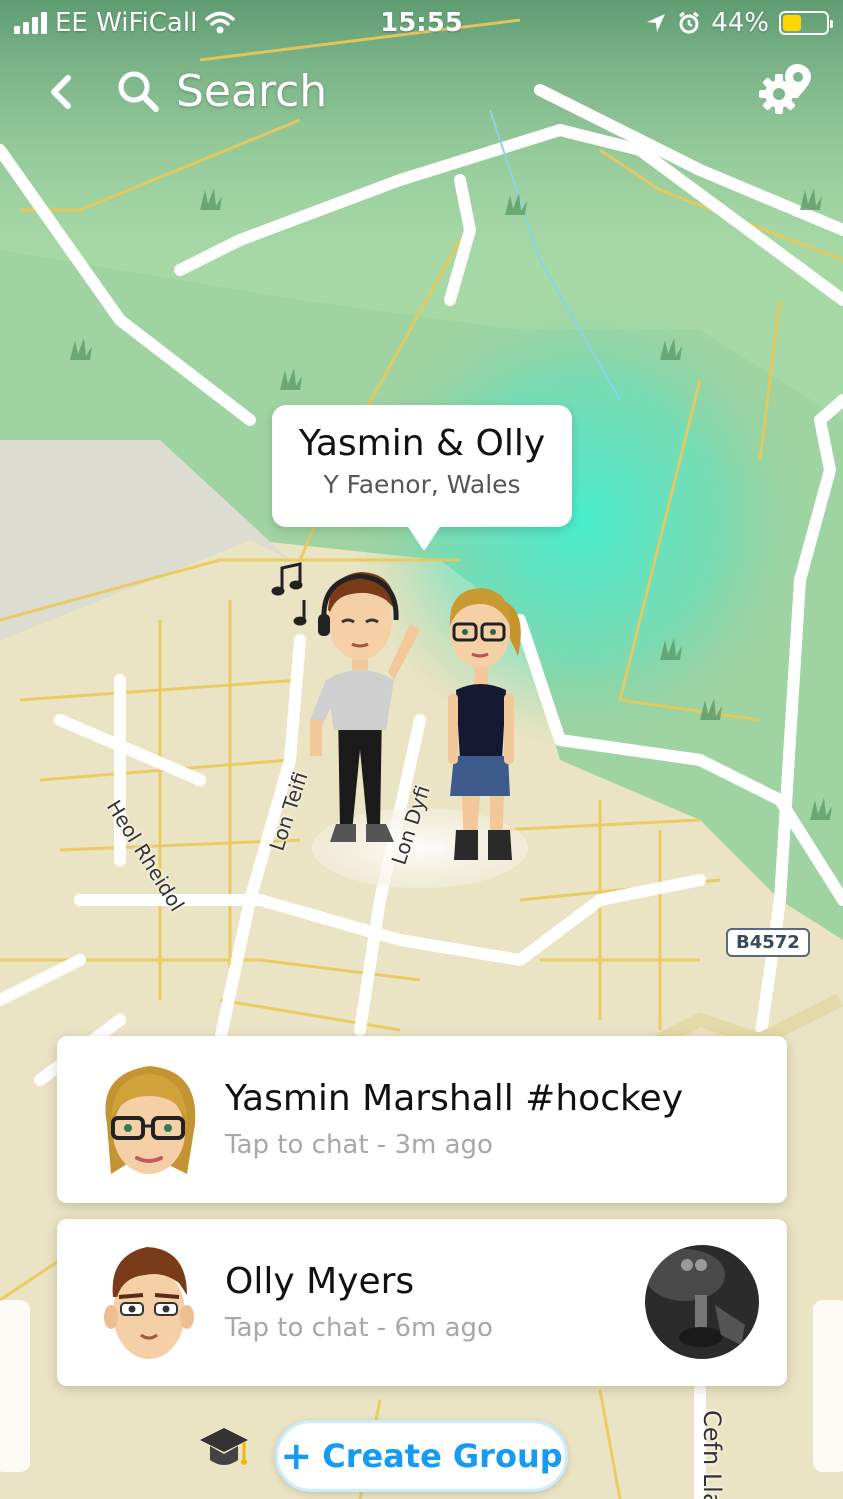 Image resolution: width=843 pixels, height=1499 pixels. Describe the element at coordinates (828, 1386) in the screenshot. I see `right-drawer-tab` at that location.